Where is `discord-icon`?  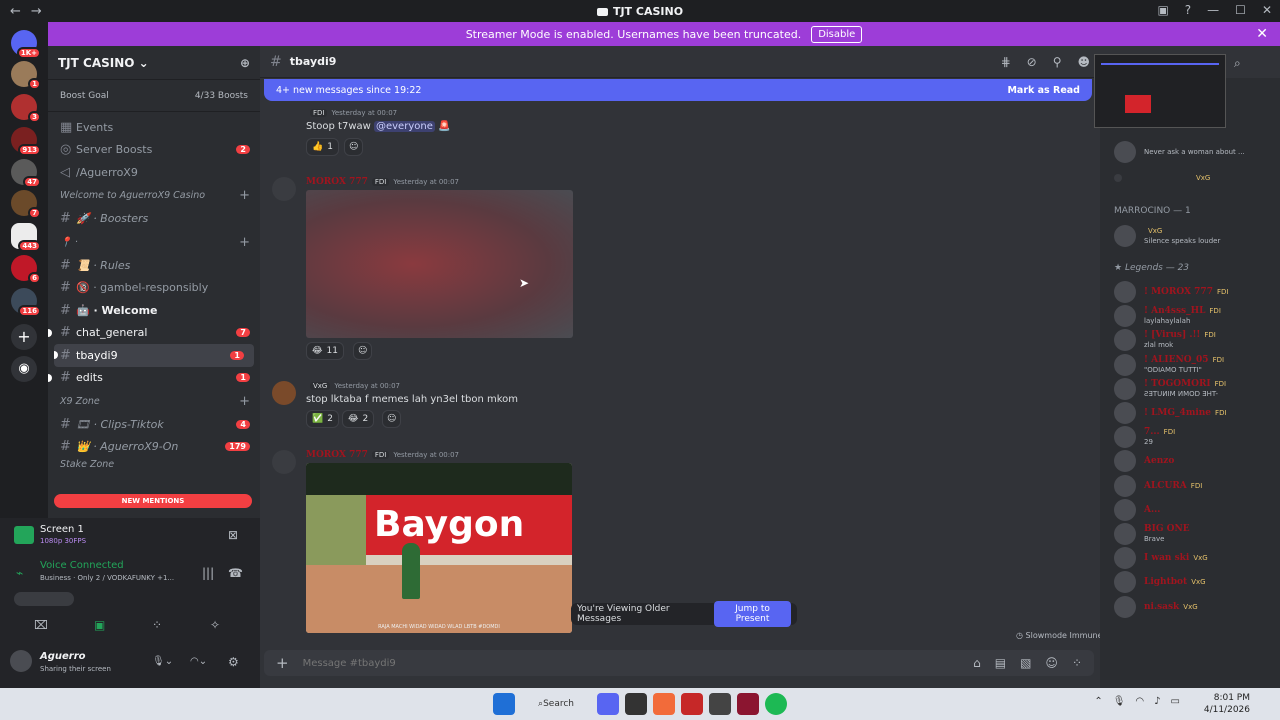 discord-icon is located at coordinates (608, 704).